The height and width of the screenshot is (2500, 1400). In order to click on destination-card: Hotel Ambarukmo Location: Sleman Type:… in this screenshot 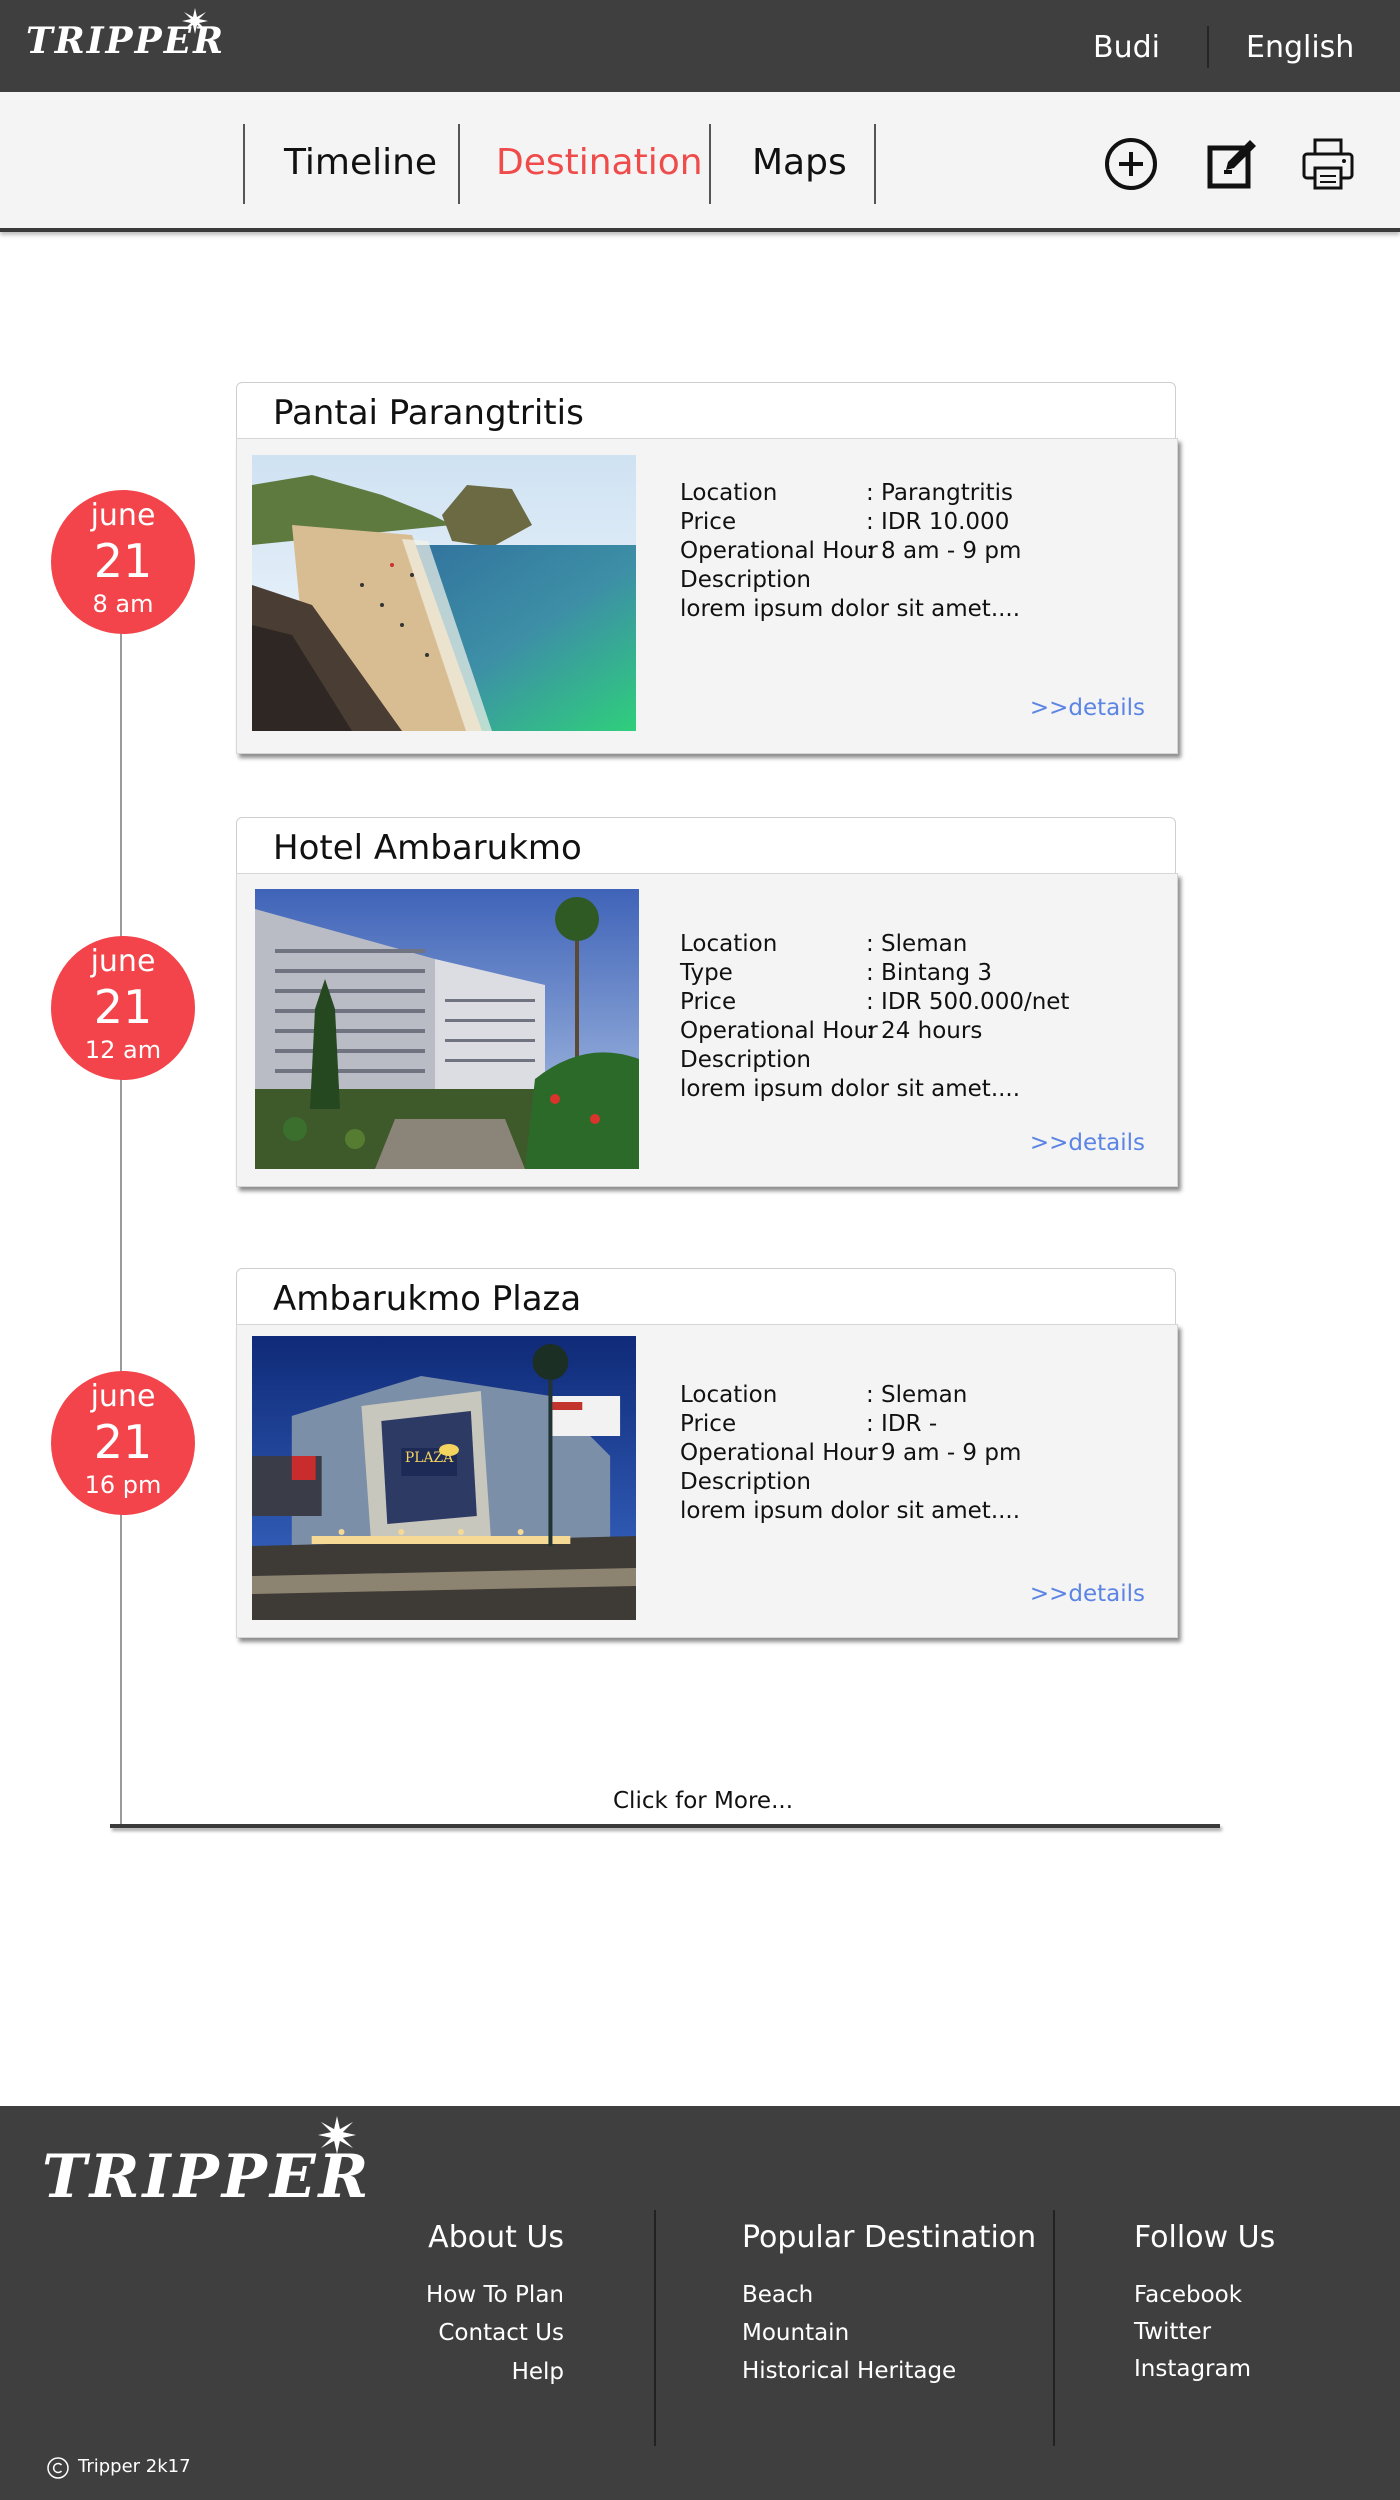, I will do `click(707, 1003)`.